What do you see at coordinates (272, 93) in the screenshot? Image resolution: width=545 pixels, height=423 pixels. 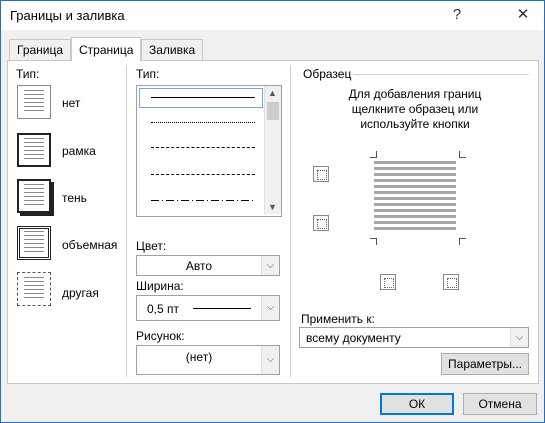 I see `scroll-up-icon: ▲` at bounding box center [272, 93].